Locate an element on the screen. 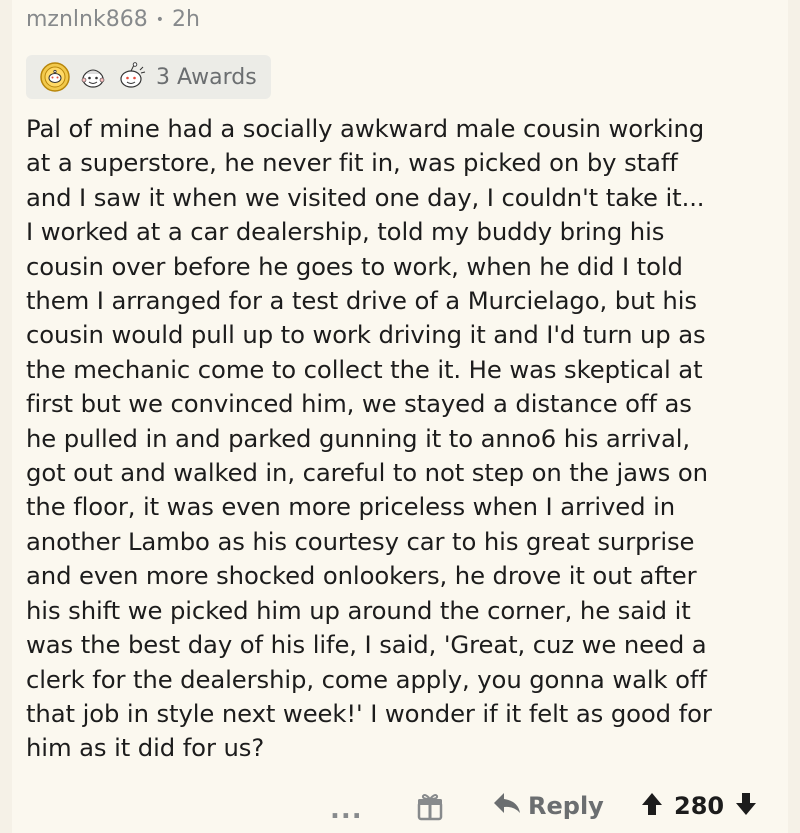  reply-label: Reply is located at coordinates (566, 806).